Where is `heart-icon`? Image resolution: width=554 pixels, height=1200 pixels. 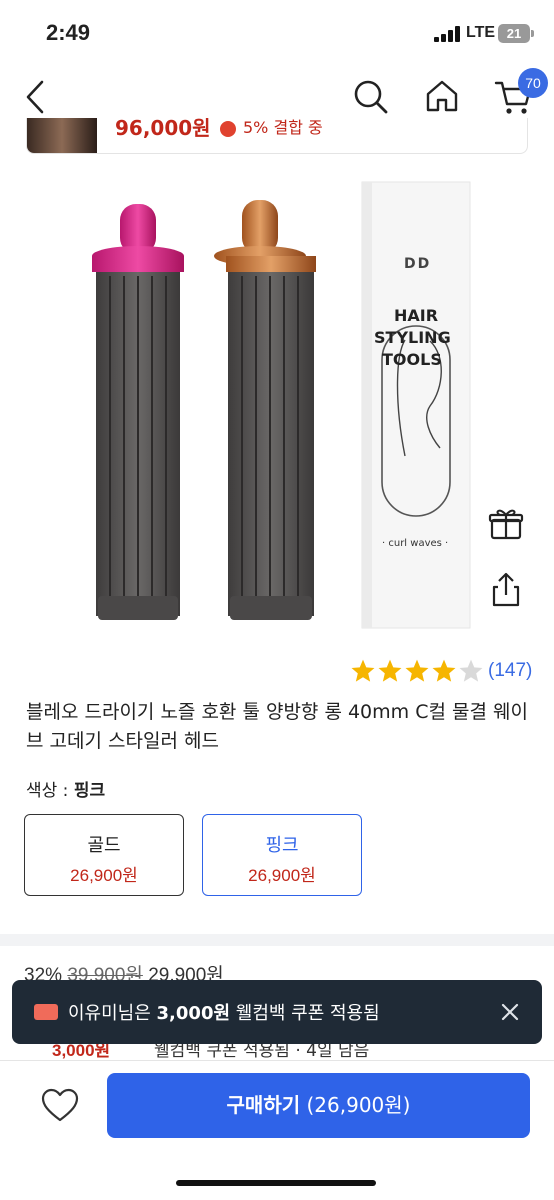 heart-icon is located at coordinates (60, 1106).